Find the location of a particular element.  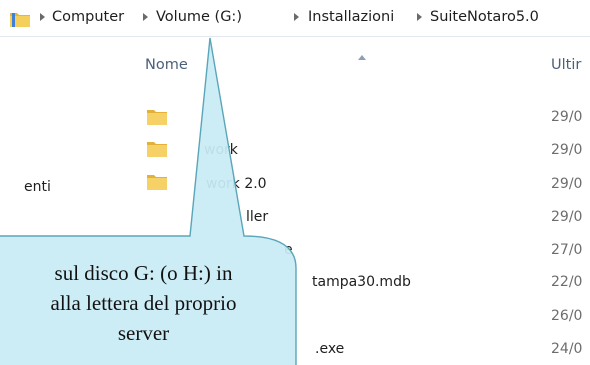

callout-line: server is located at coordinates (143, 333).